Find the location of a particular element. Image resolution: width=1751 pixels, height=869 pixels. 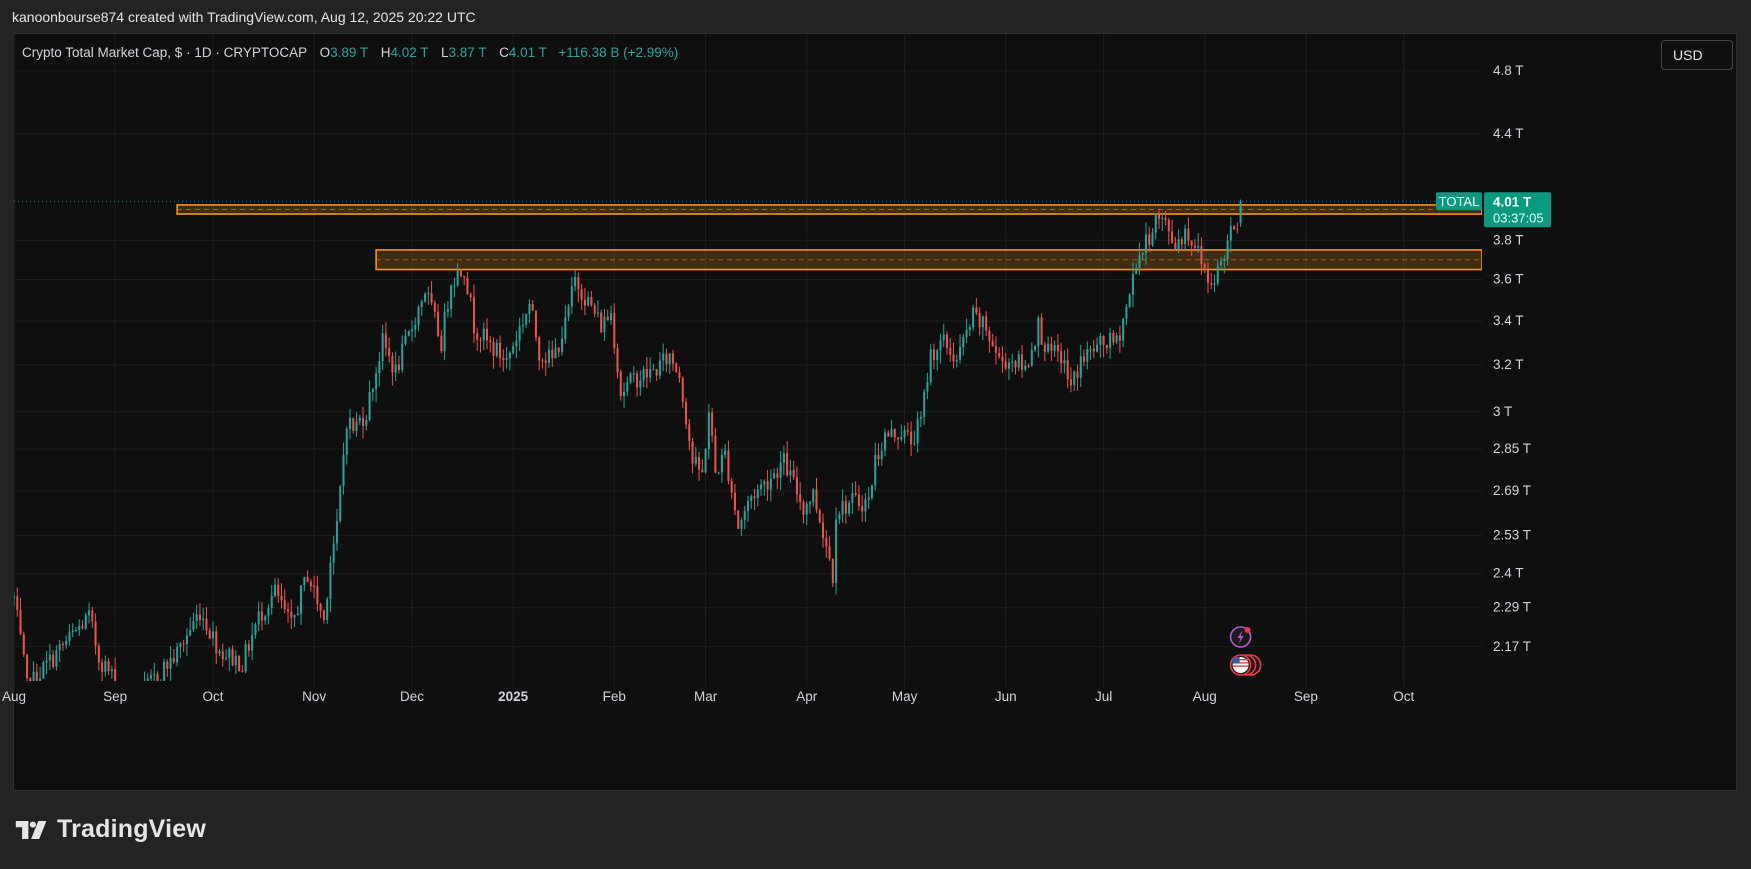

y-tick-label: 2.53 T is located at coordinates (1512, 534).